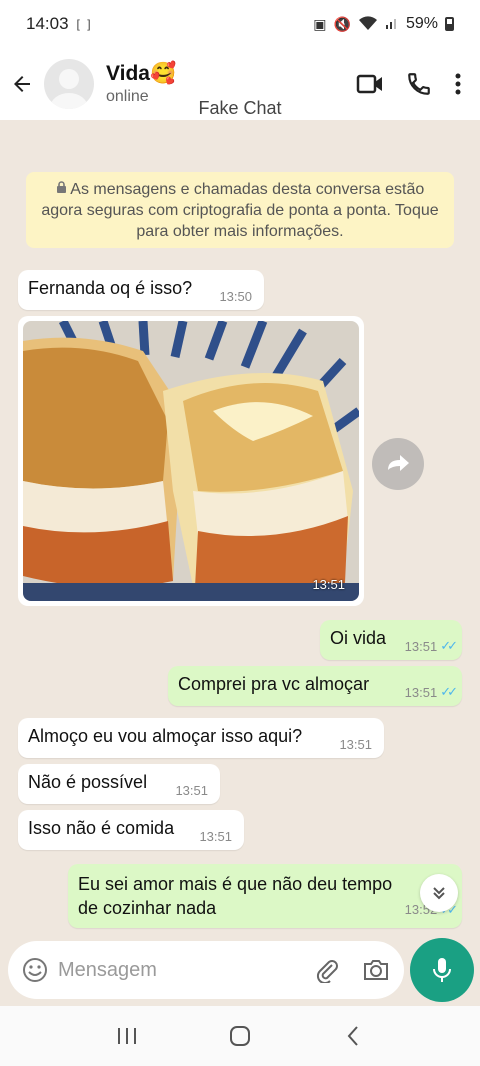 This screenshot has height=1066, width=480. I want to click on arrow-left-icon, so click(22, 84).